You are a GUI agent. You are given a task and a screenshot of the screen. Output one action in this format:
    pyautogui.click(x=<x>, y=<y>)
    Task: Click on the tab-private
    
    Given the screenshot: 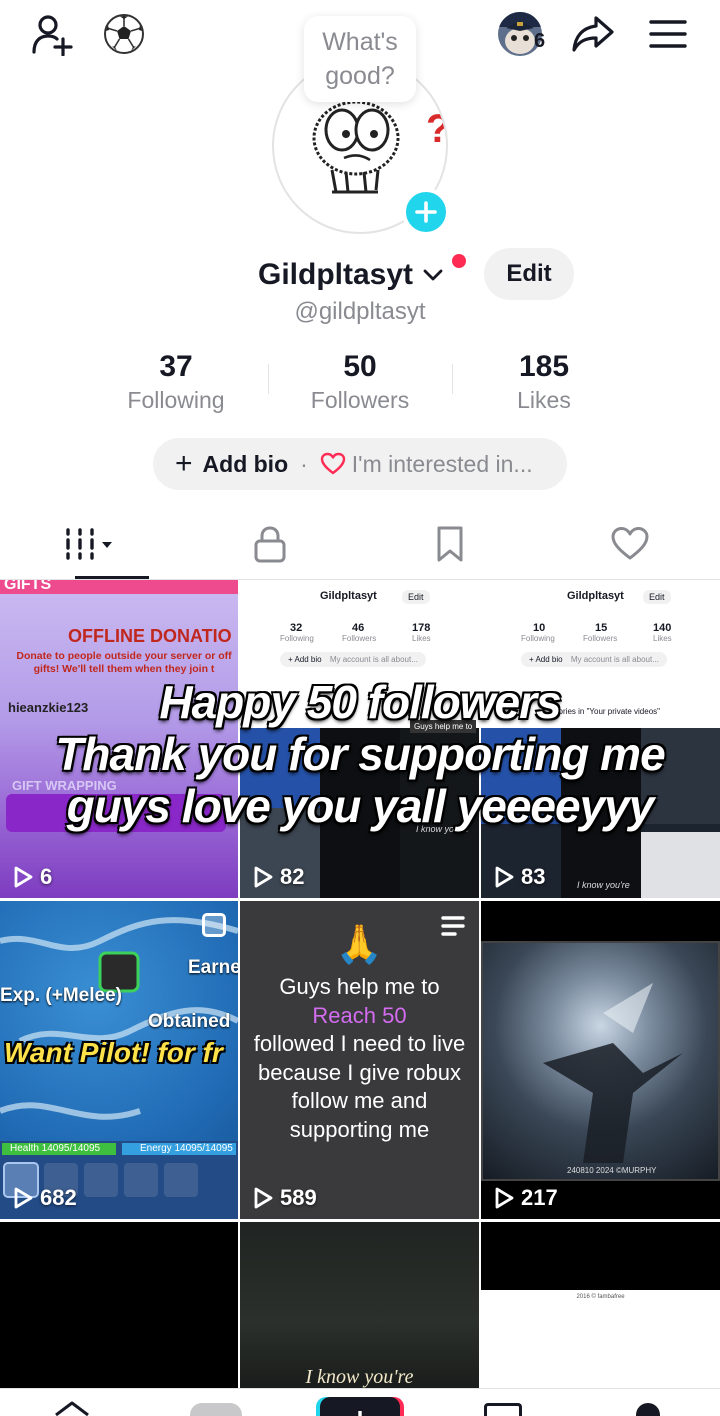 What is the action you would take?
    pyautogui.click(x=270, y=543)
    